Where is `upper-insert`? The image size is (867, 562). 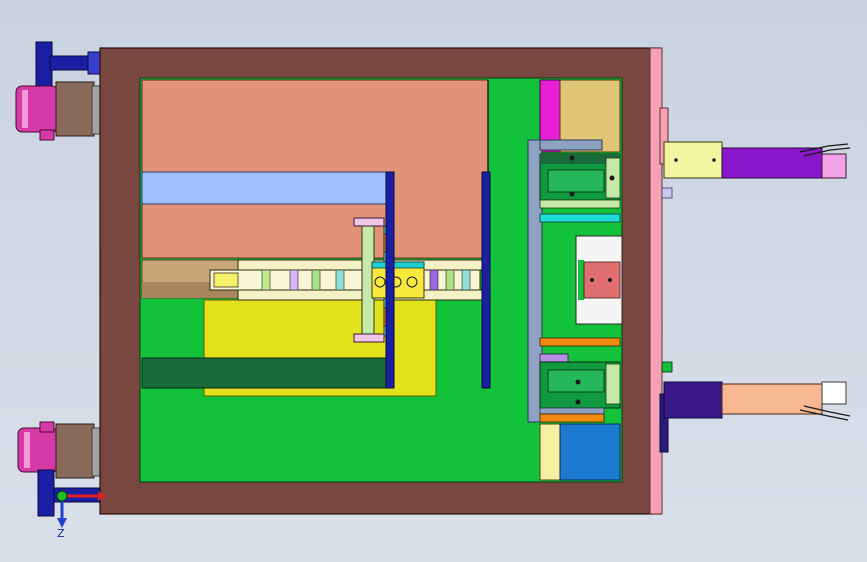 upper-insert is located at coordinates (576, 181).